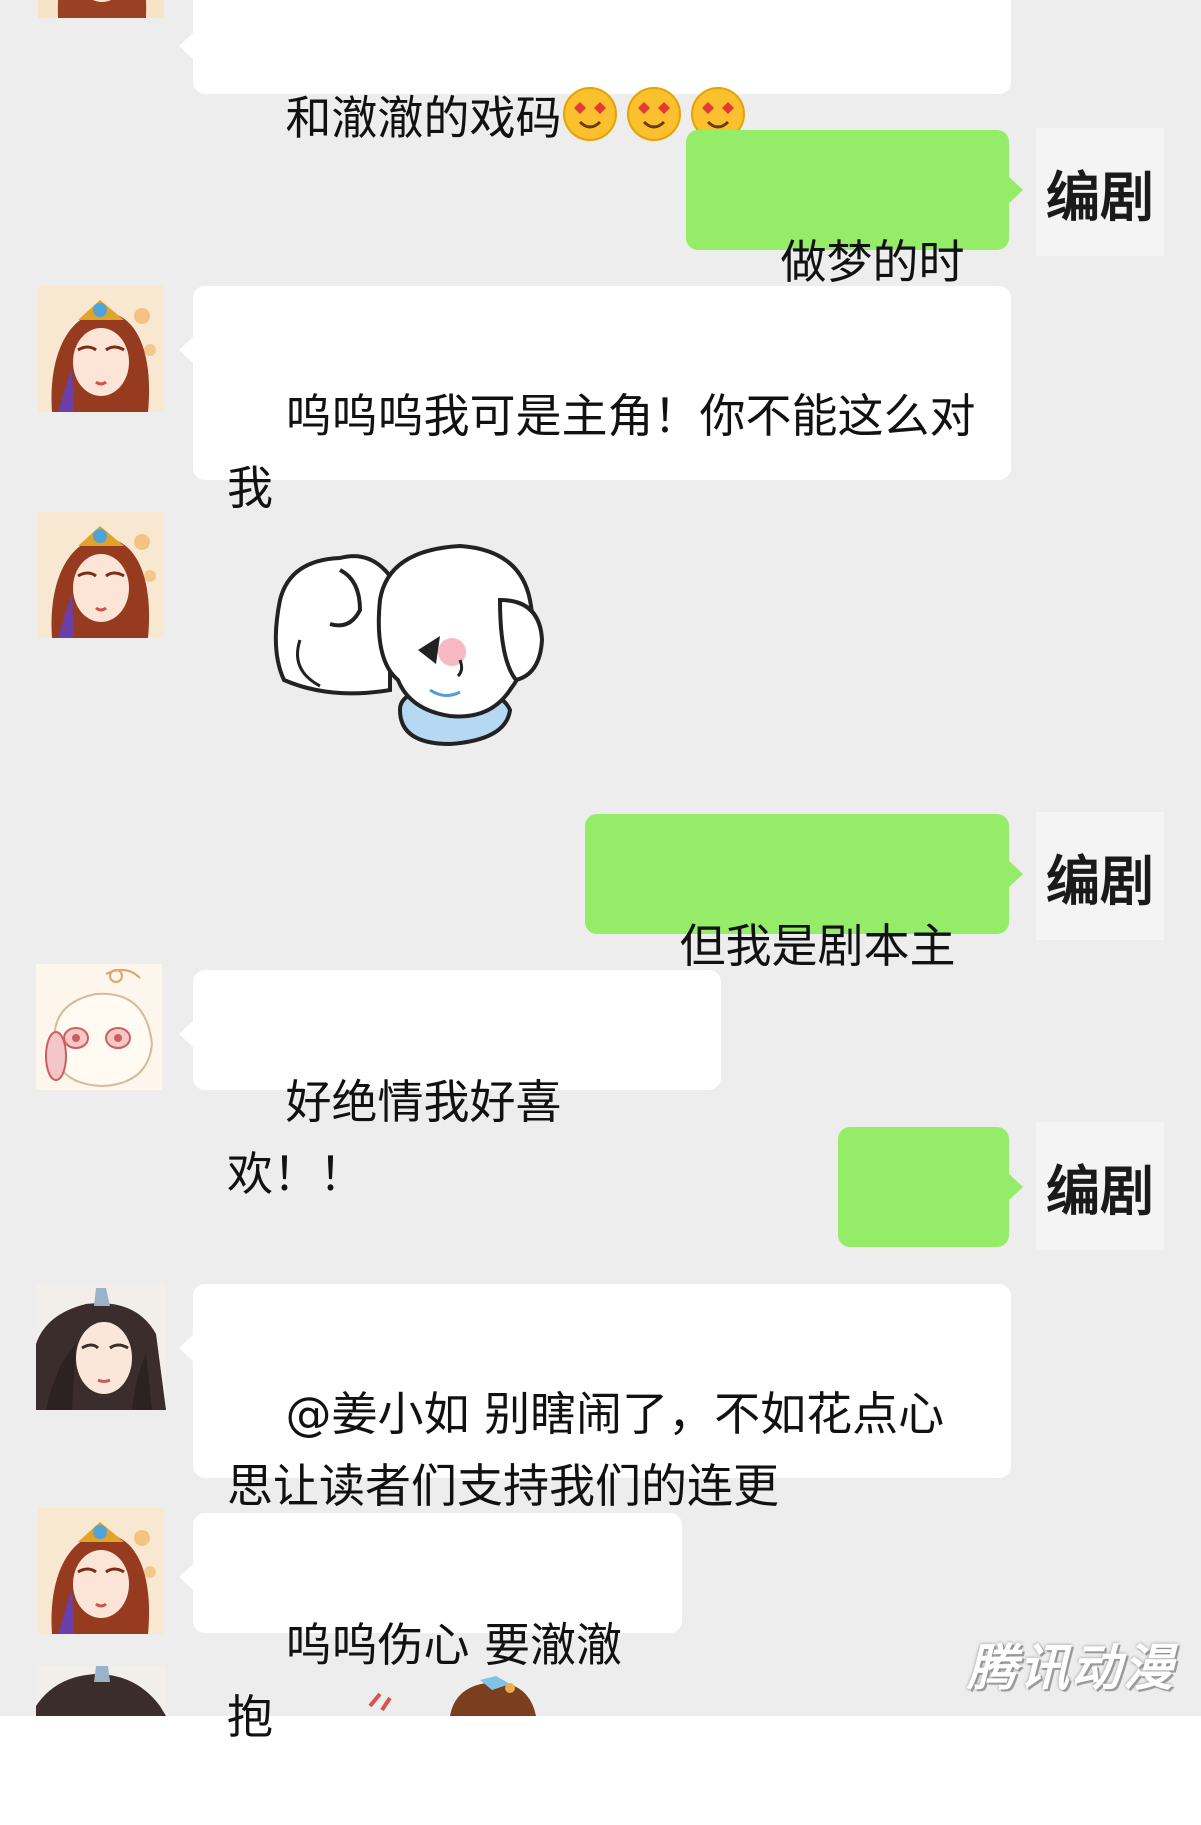 The height and width of the screenshot is (1825, 1201). Describe the element at coordinates (854, 245) in the screenshot. I see `message-bubble: 做梦的时候` at that location.